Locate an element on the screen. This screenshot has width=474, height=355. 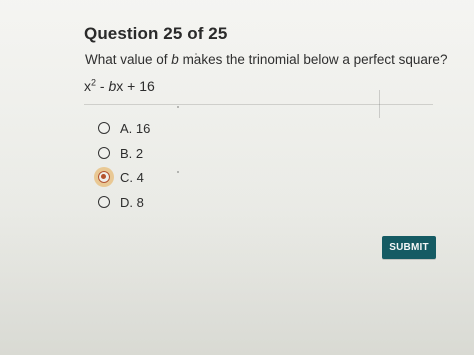
answer-option-b-label: B. 2 is located at coordinates (132, 153).